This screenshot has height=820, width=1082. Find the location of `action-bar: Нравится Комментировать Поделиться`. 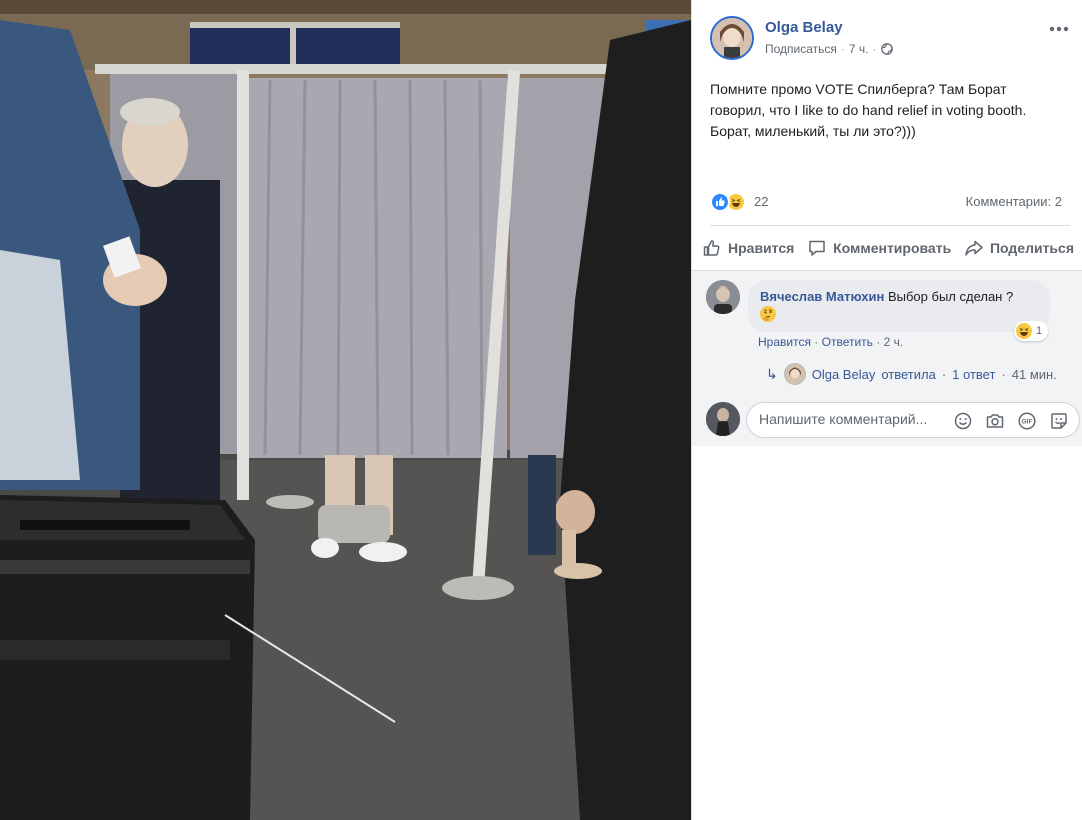

action-bar: Нравится Комментировать Поделиться is located at coordinates (888, 248).